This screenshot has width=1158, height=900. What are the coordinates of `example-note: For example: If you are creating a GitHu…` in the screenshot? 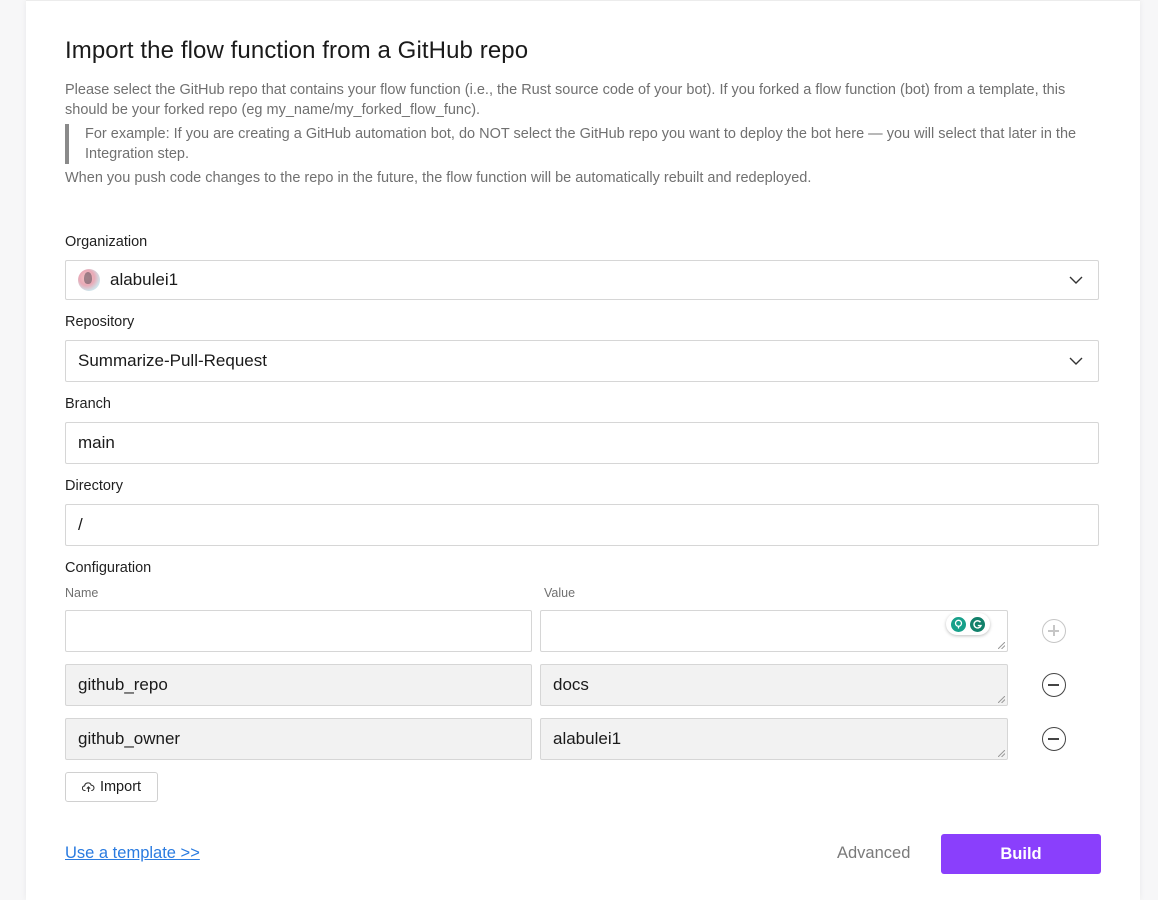 It's located at (590, 144).